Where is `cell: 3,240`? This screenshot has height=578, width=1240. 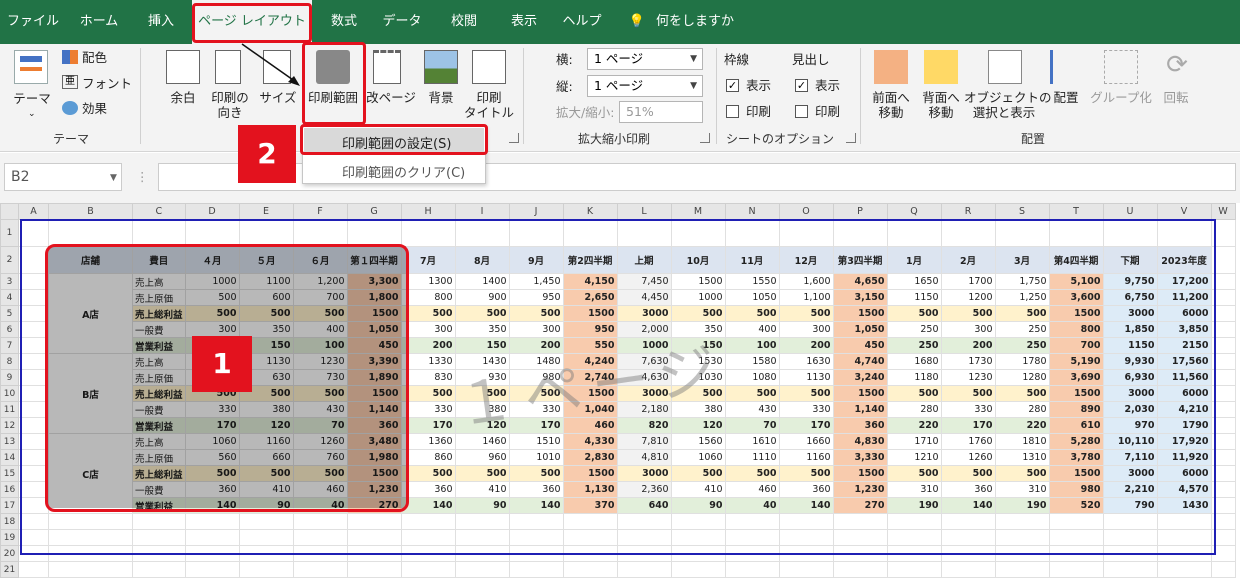
cell: 3,240 is located at coordinates (860, 377).